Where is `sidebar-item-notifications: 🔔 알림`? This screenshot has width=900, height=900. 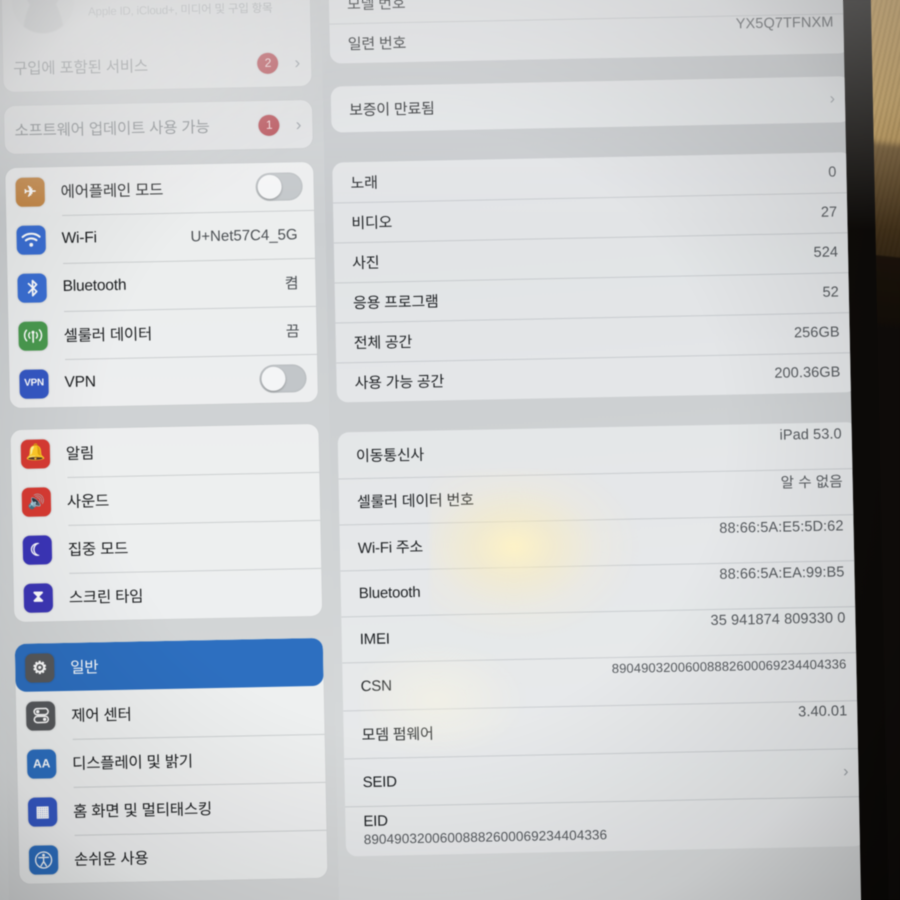
sidebar-item-notifications: 🔔 알림 is located at coordinates (164, 451).